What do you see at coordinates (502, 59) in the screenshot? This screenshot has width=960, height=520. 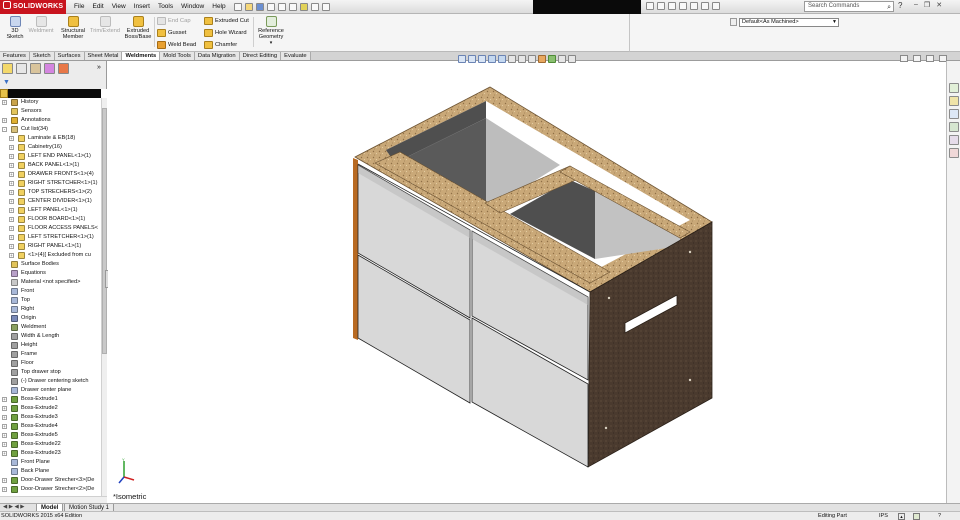 I see `dynamic-annotation-icon` at bounding box center [502, 59].